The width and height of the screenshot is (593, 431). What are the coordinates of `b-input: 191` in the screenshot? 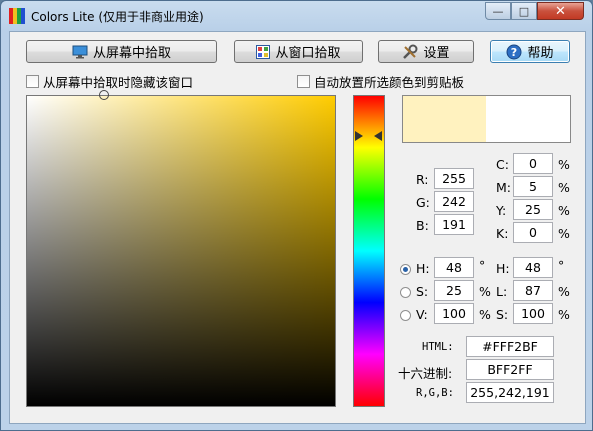 It's located at (454, 224).